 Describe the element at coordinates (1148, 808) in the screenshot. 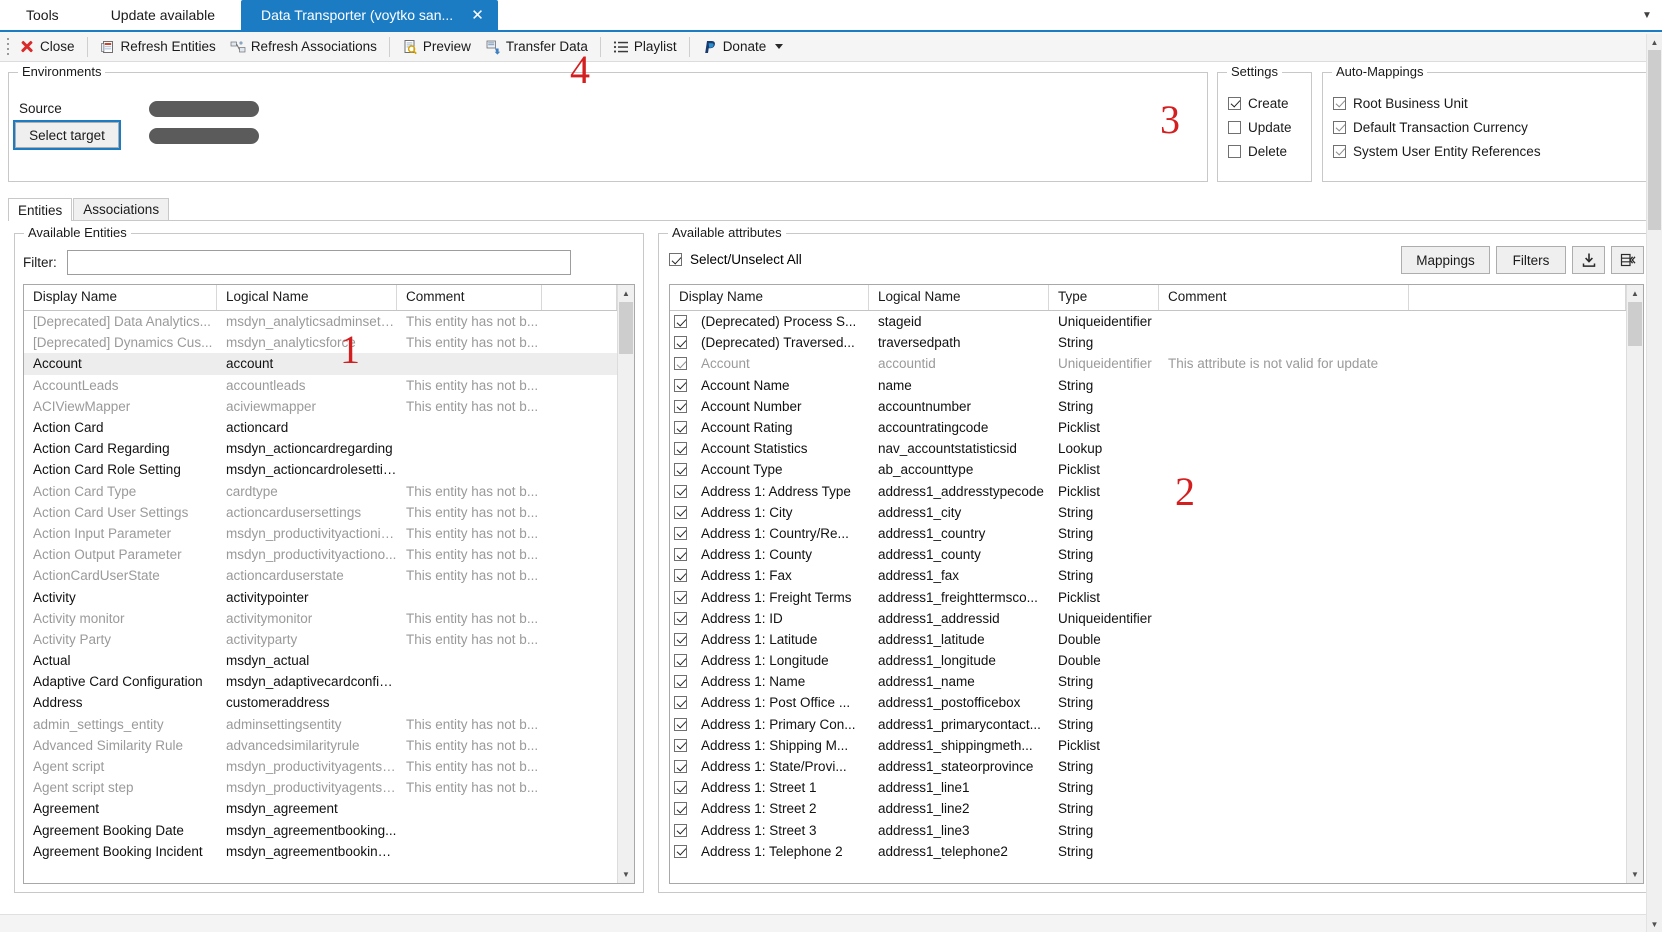

I see `table-row: Address 1: Street 2 address1_line2 String` at that location.